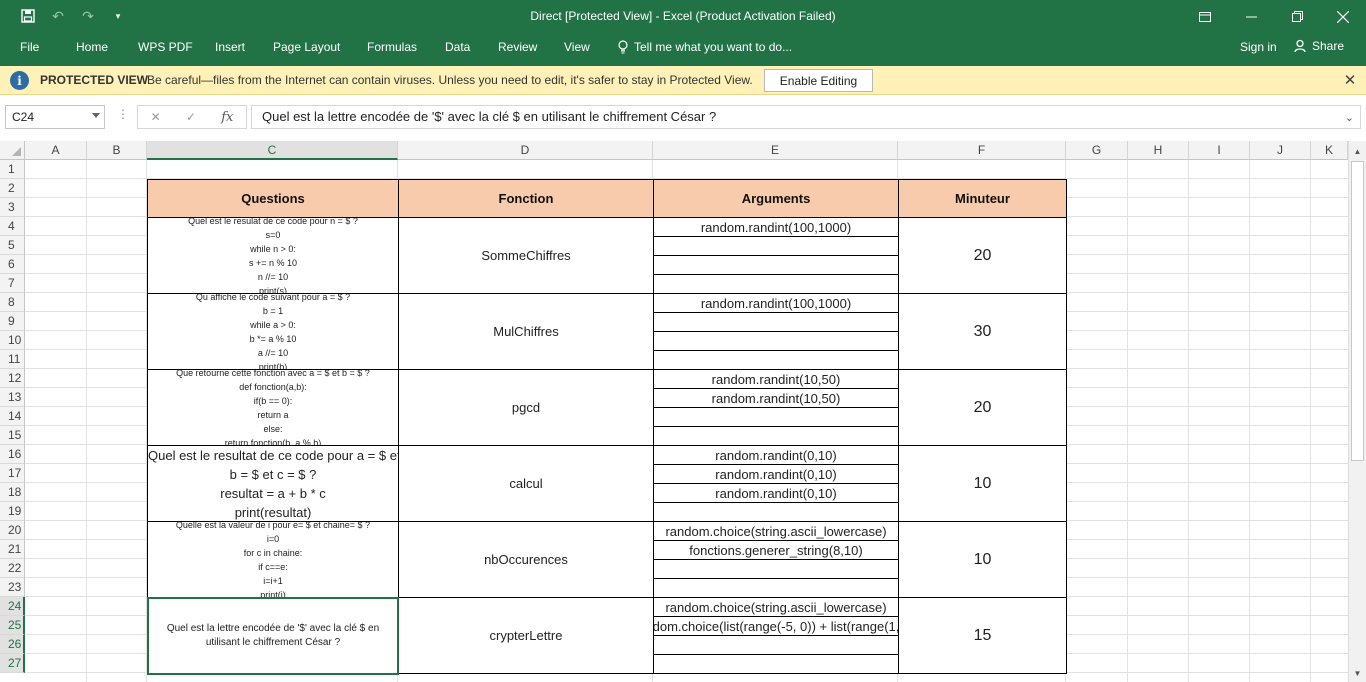  Describe the element at coordinates (526, 198) in the screenshot. I see `header-fonction: Fonction` at that location.